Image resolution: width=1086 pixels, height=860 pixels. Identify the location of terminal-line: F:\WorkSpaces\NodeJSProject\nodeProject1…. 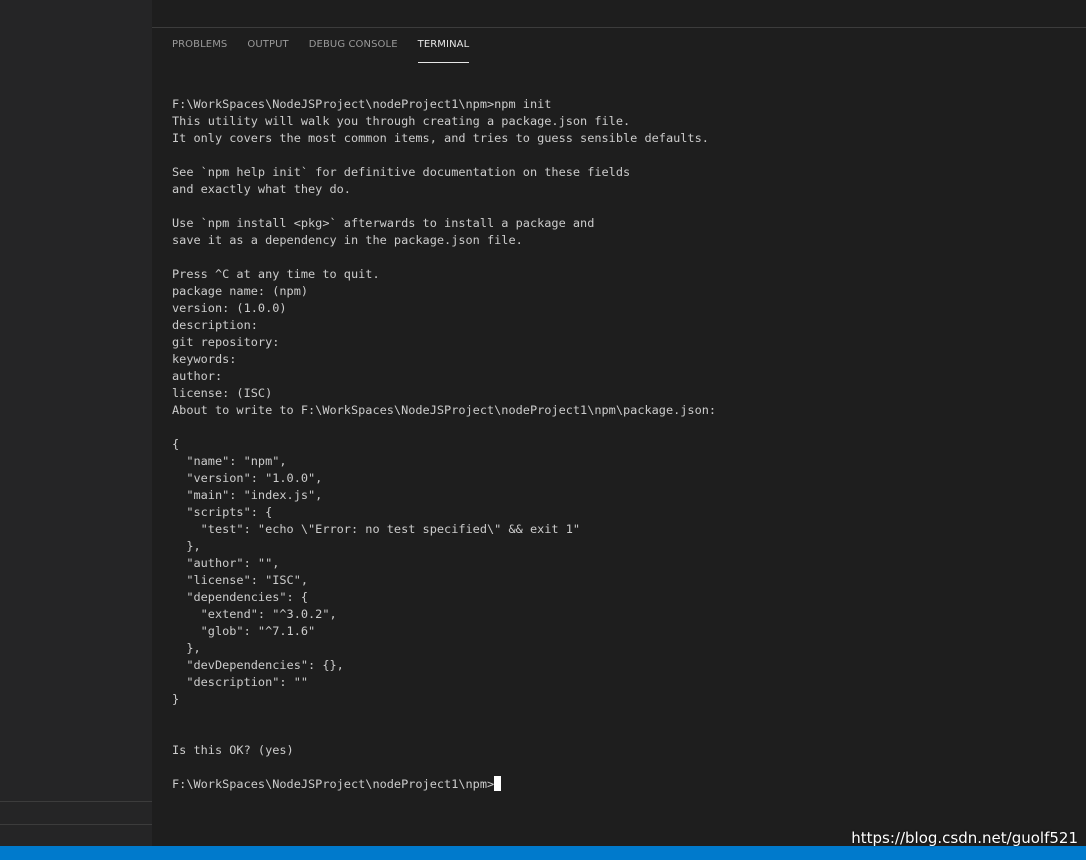
(362, 104).